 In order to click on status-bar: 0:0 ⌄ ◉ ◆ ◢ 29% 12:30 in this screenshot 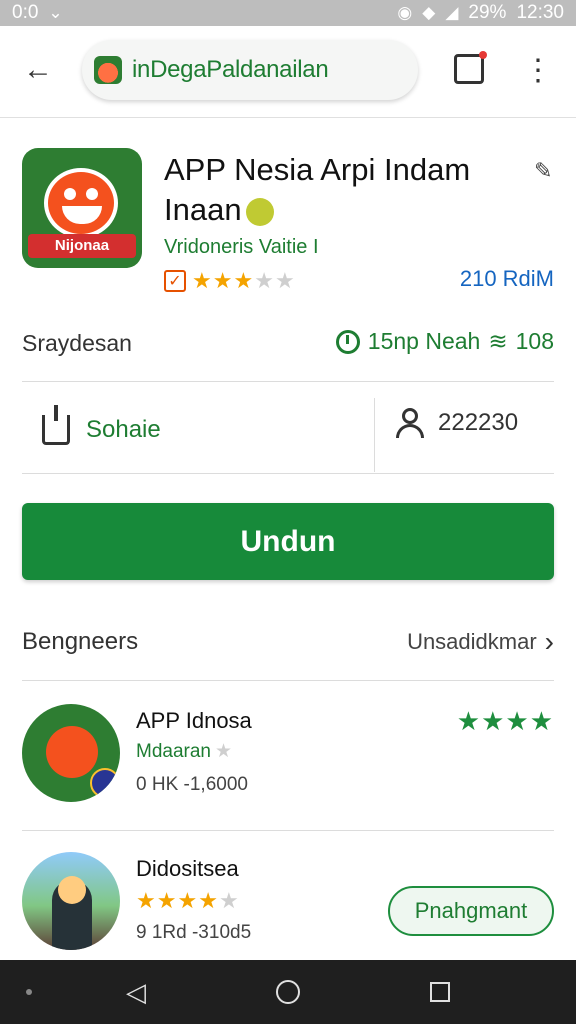, I will do `click(288, 13)`.